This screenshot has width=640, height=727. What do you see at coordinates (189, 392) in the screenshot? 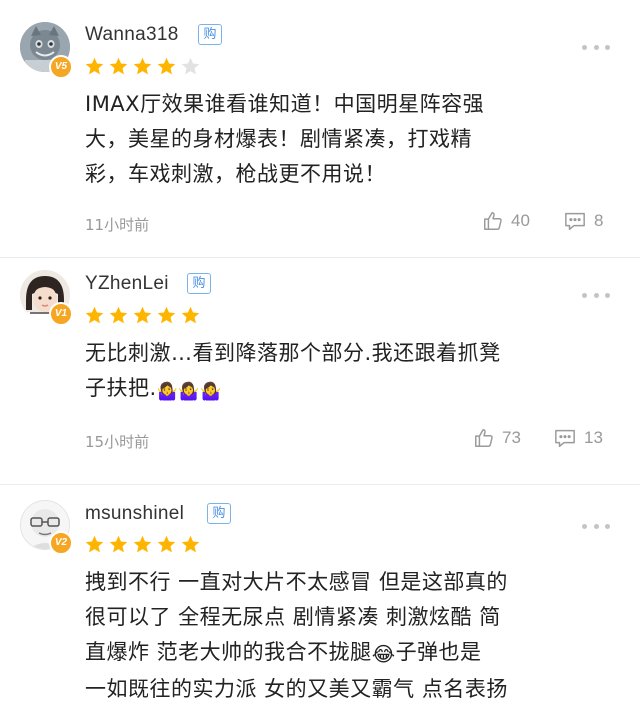
I see `shrug-emoji-icon: 🤷‍♀️🤷‍♀️🤷‍♀️` at bounding box center [189, 392].